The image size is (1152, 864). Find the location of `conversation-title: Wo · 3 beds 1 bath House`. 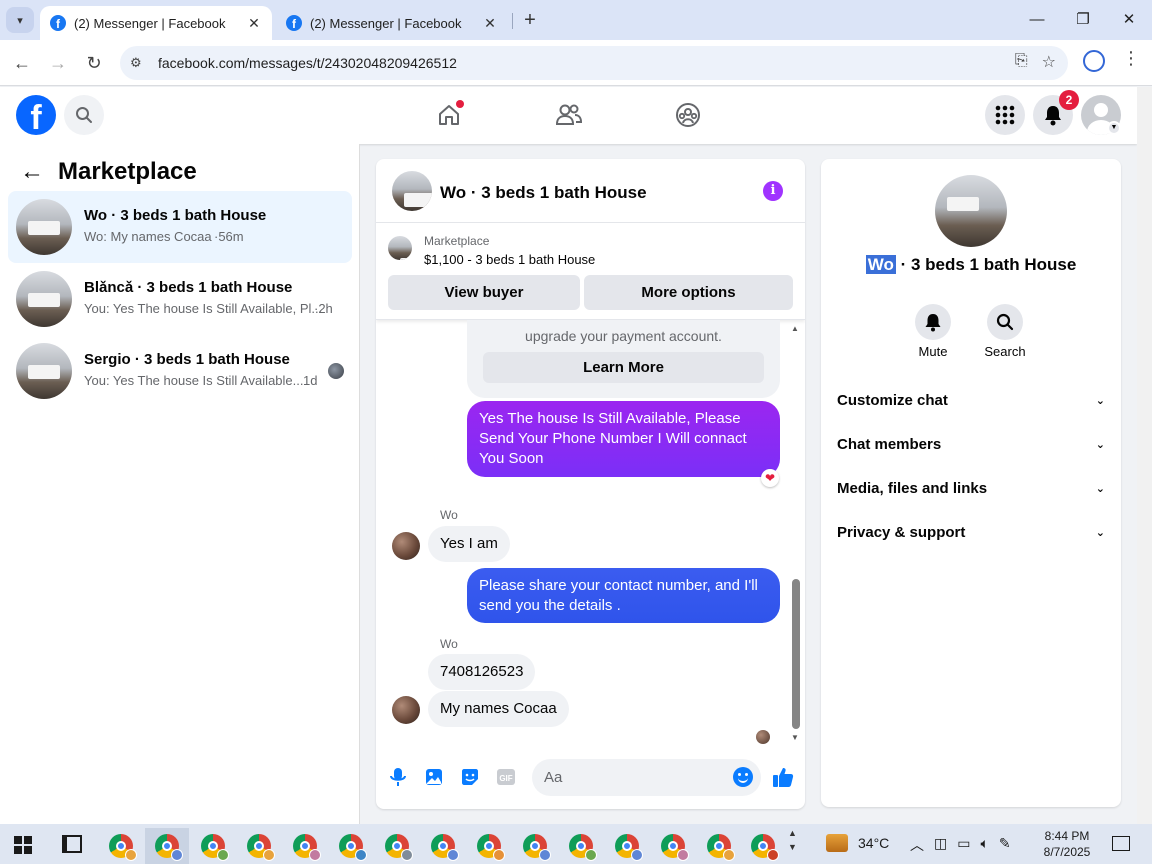

conversation-title: Wo · 3 beds 1 bath House is located at coordinates (175, 215).